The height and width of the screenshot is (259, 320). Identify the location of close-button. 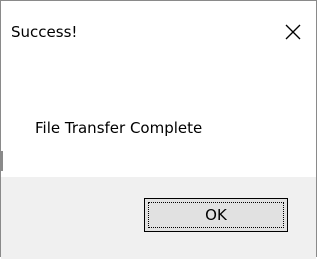
(293, 32).